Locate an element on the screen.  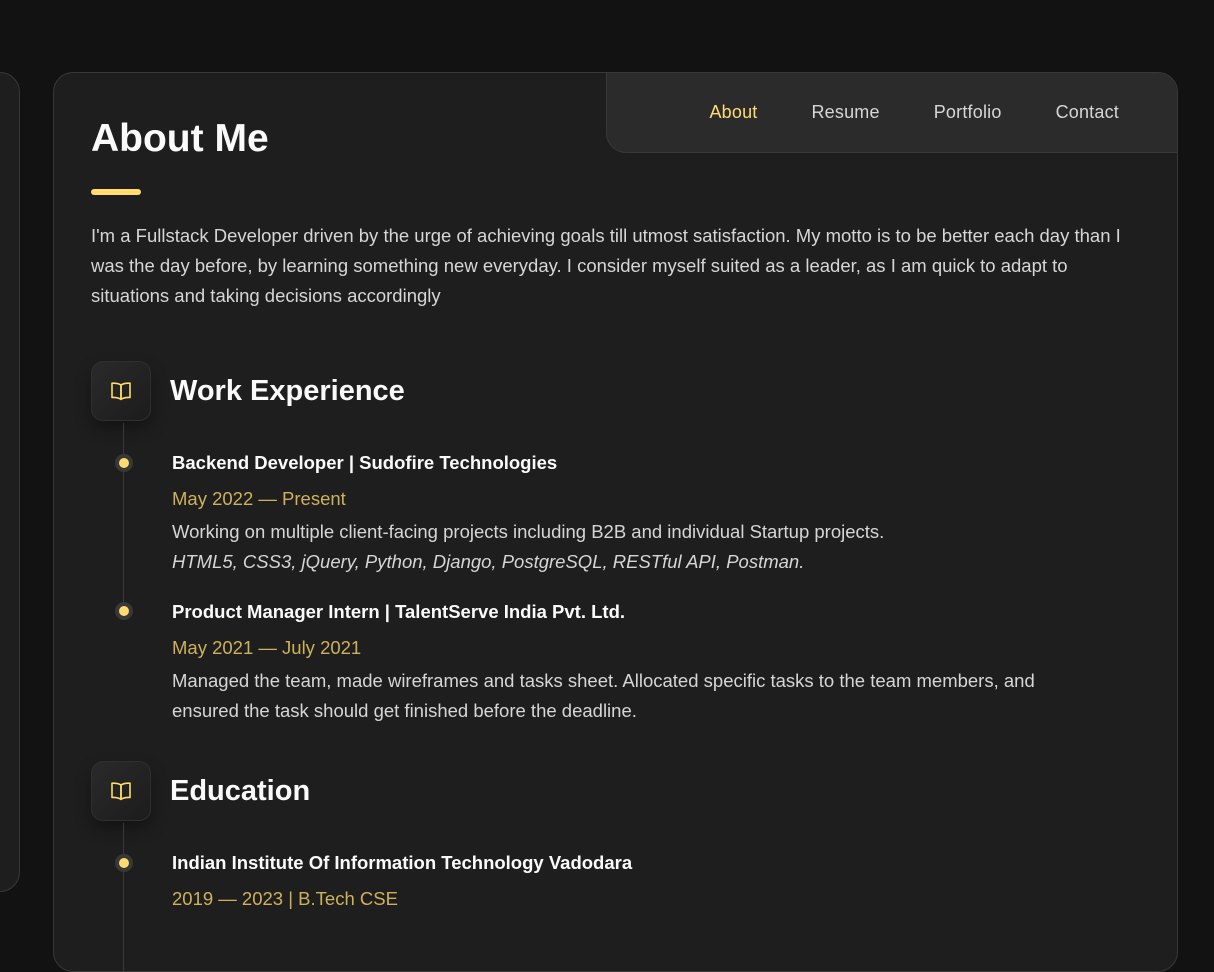
section-title-education: Education is located at coordinates (240, 790).